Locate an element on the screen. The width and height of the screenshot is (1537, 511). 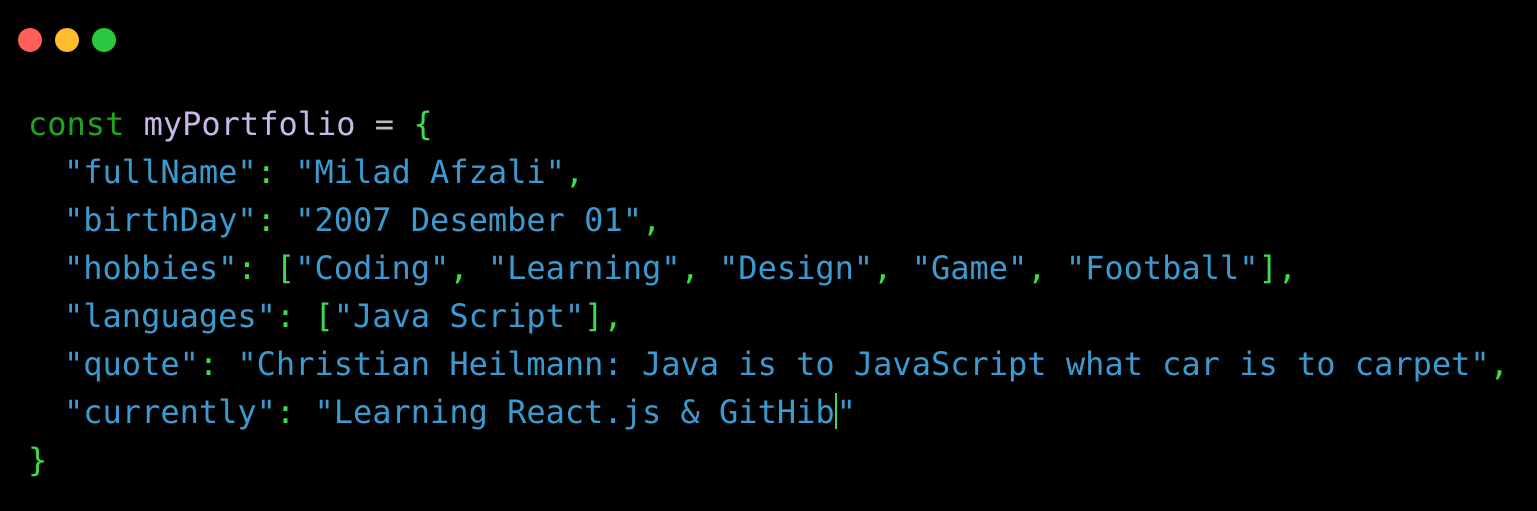
assign-operator: = is located at coordinates (384, 124).